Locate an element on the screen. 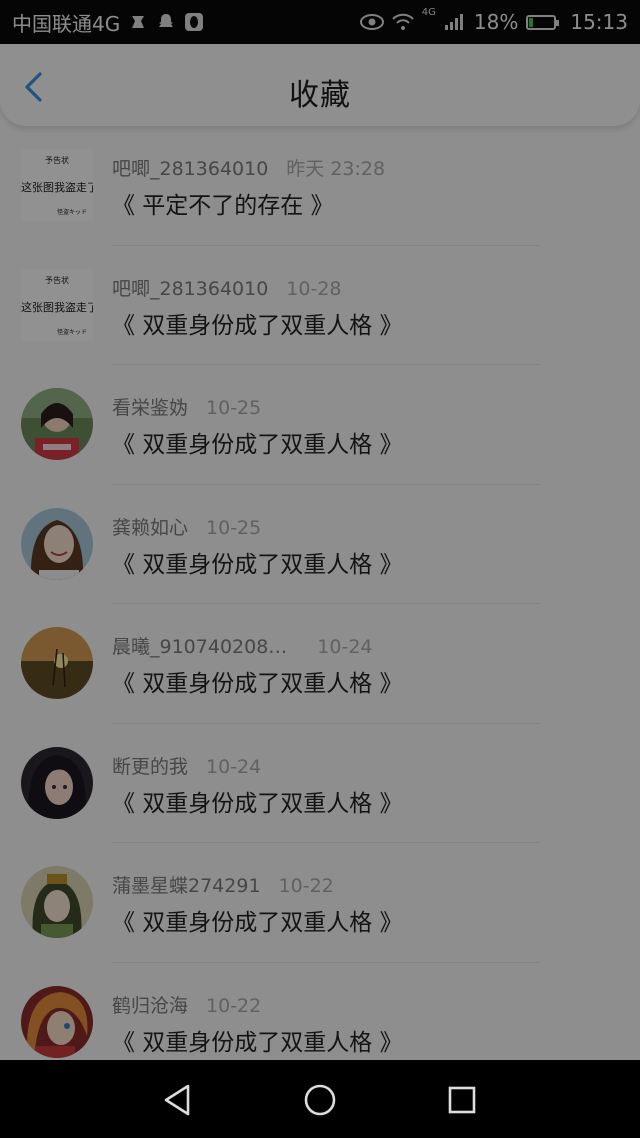 The width and height of the screenshot is (640, 1138). nav-back-button is located at coordinates (178, 1100).